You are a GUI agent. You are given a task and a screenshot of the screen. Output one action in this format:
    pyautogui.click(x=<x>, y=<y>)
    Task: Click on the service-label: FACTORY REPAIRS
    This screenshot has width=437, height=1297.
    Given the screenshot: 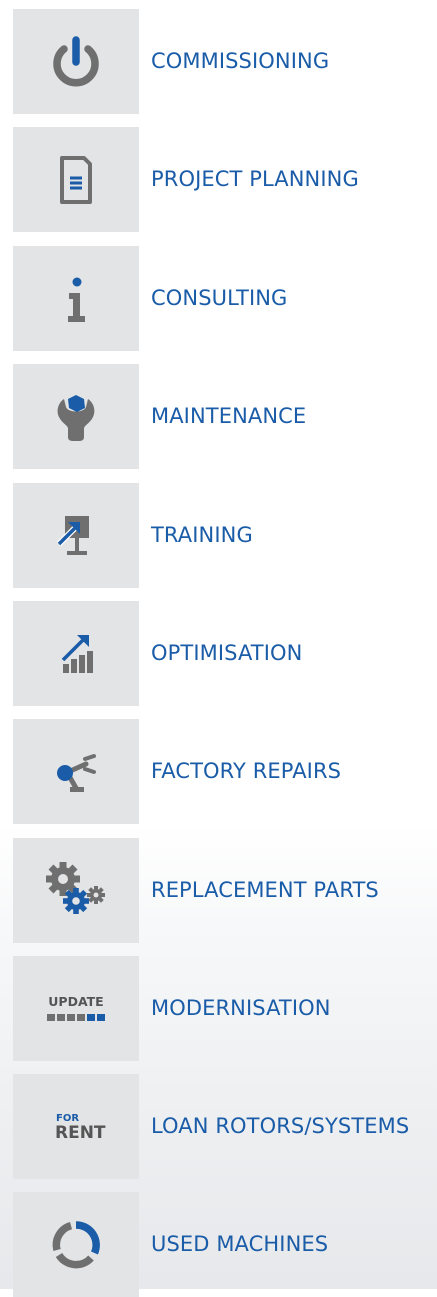 What is the action you would take?
    pyautogui.click(x=246, y=771)
    